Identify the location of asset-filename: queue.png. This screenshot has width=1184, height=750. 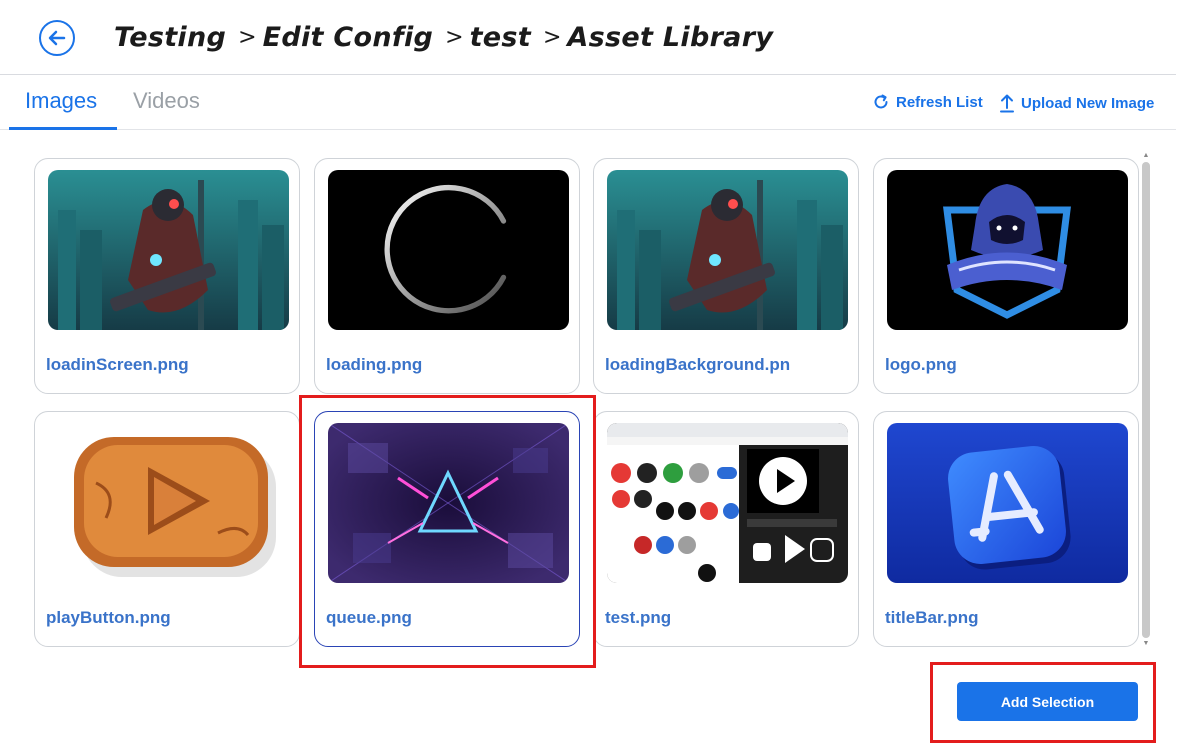
(369, 617).